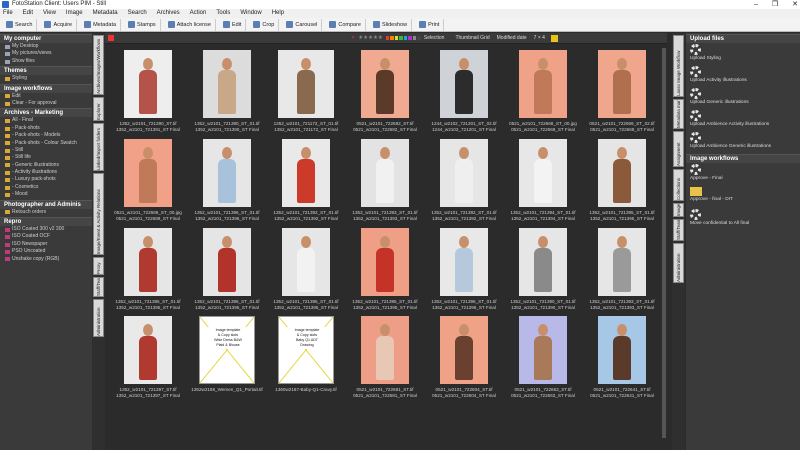 The image size is (800, 450). I want to click on grid-scrollbar, so click(664, 248).